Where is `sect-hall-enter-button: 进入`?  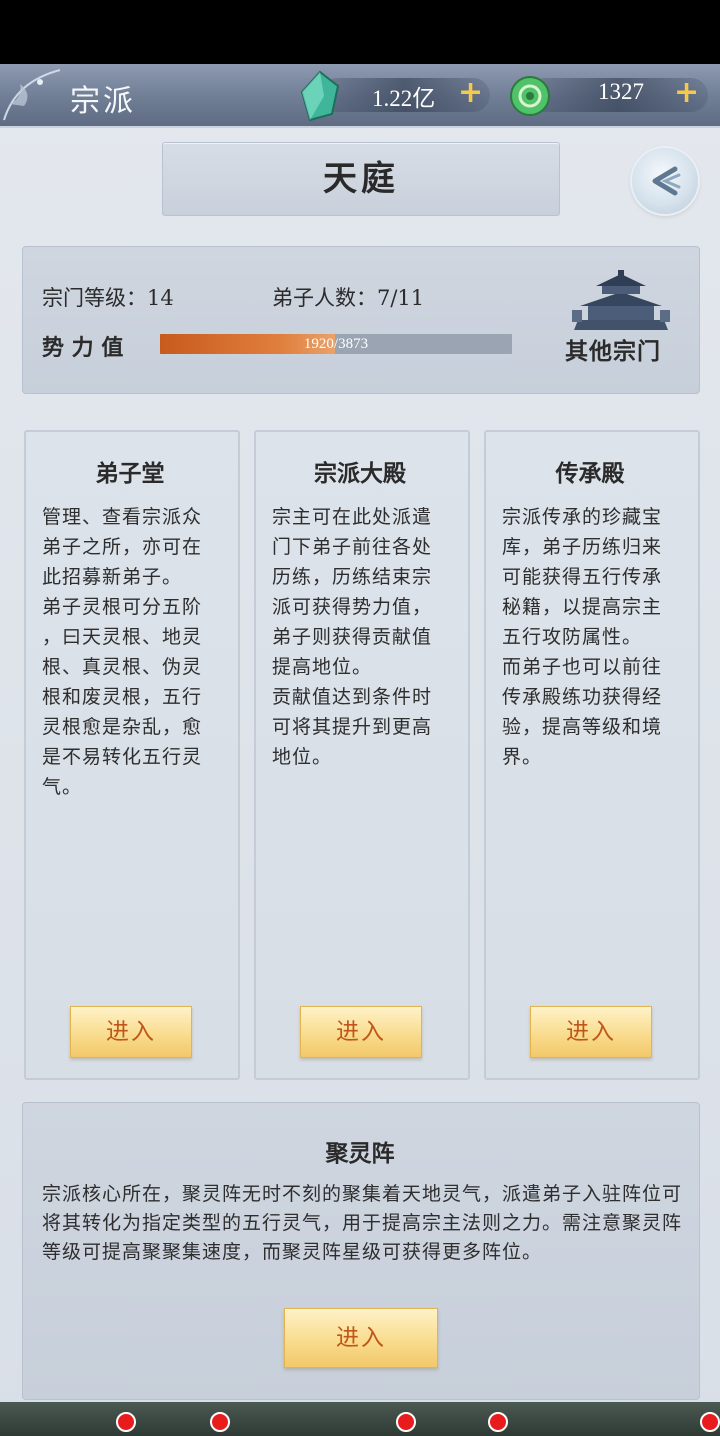 sect-hall-enter-button: 进入 is located at coordinates (361, 1032).